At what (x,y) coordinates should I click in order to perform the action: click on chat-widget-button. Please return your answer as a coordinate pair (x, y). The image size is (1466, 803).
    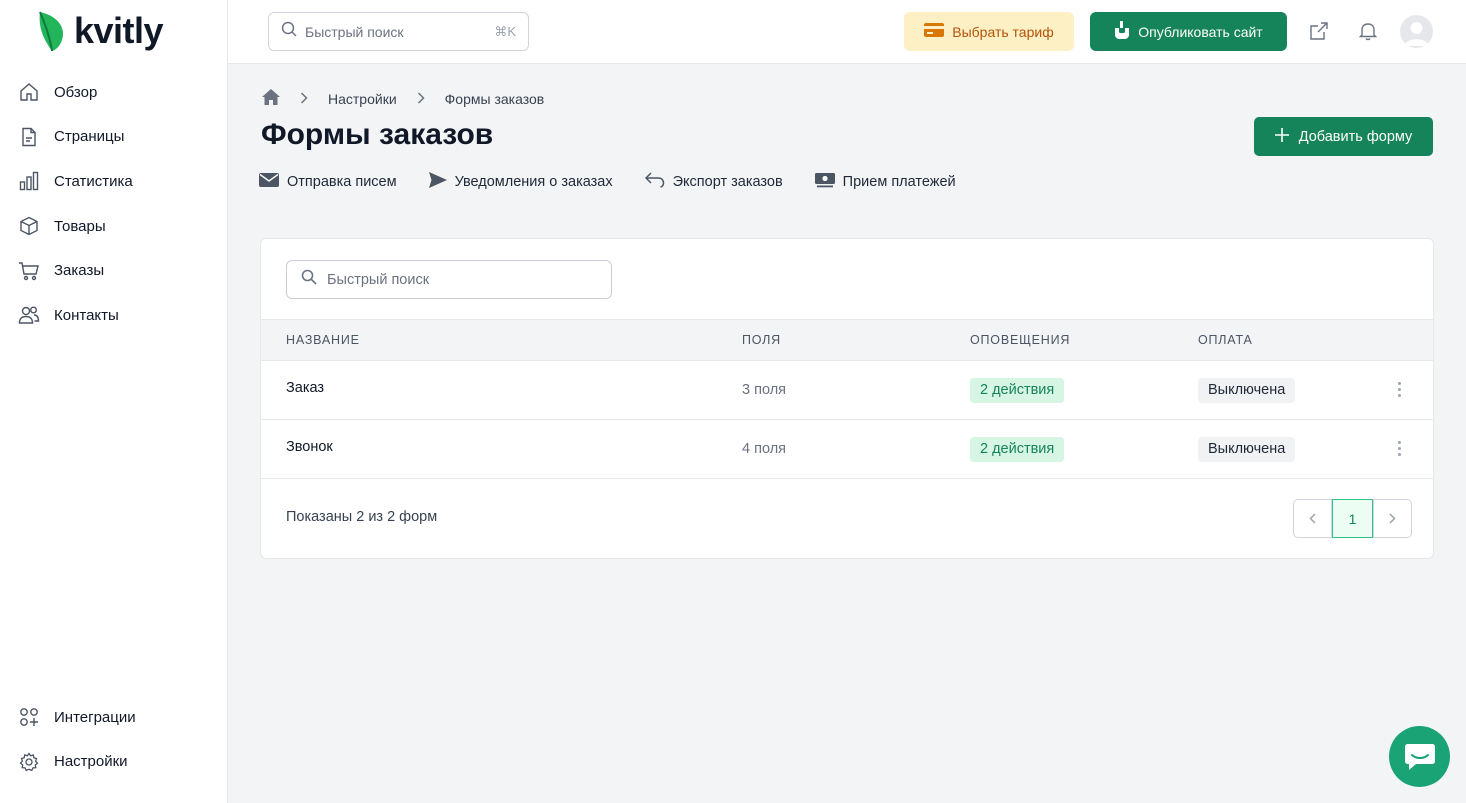
    Looking at the image, I should click on (1419, 756).